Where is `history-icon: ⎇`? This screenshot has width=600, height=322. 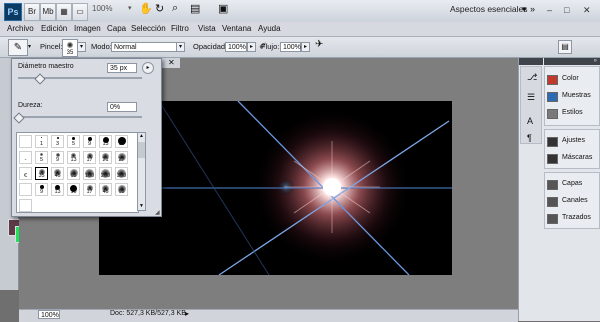 history-icon: ⎇ is located at coordinates (532, 77).